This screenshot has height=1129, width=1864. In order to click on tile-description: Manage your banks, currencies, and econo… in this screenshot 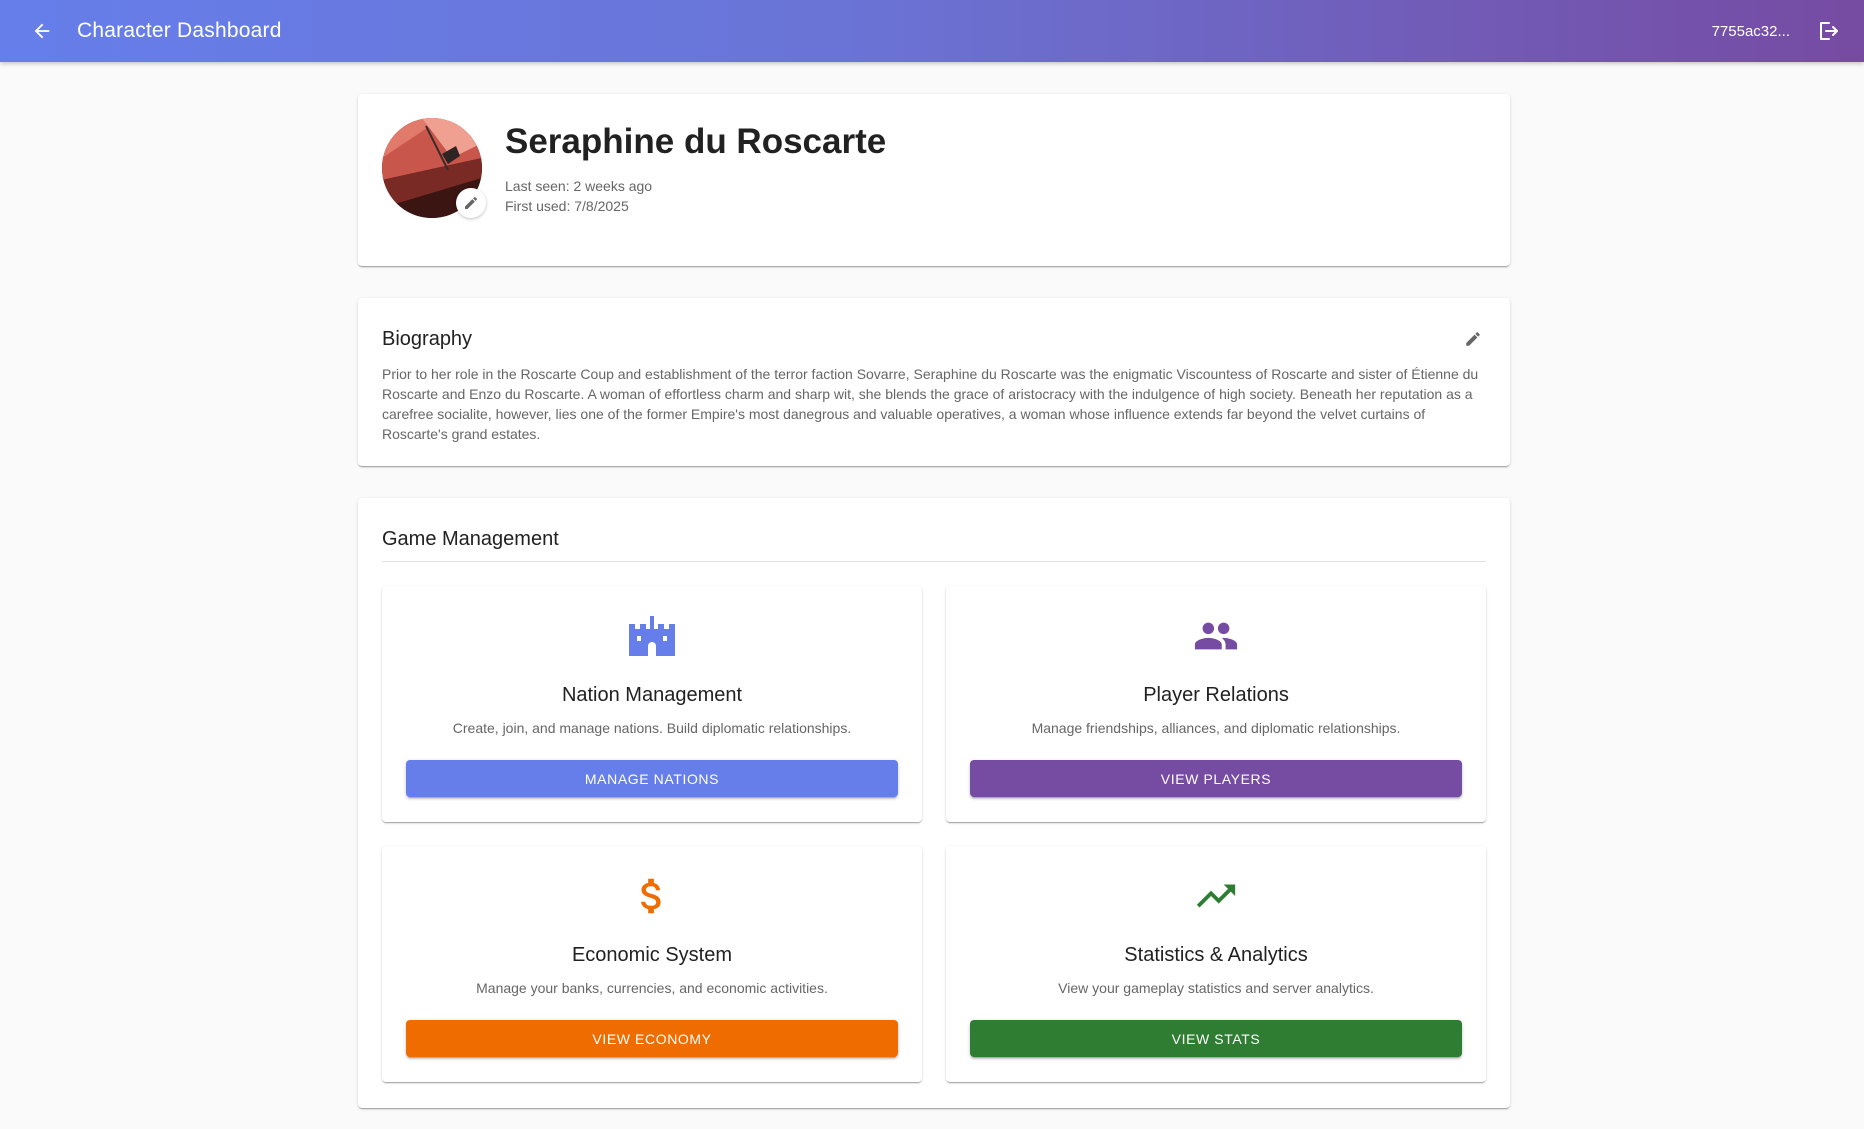, I will do `click(652, 988)`.